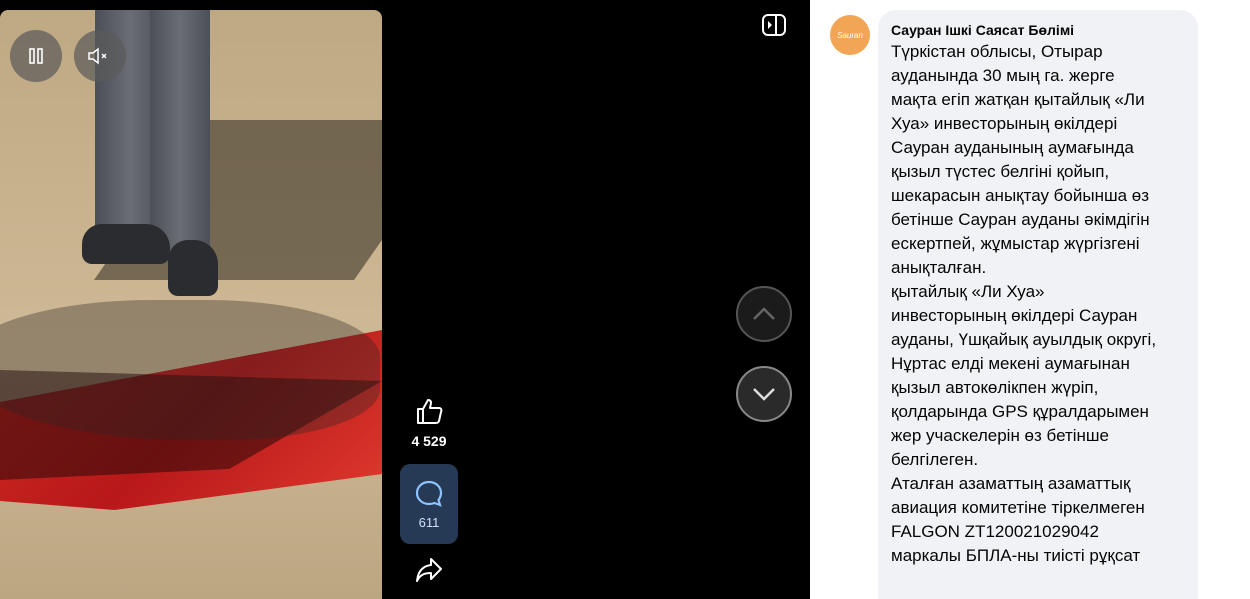 This screenshot has height=599, width=1250. Describe the element at coordinates (1020, 195) in the screenshot. I see `post-text-line: шекарасын анықтау бойынша өз` at that location.